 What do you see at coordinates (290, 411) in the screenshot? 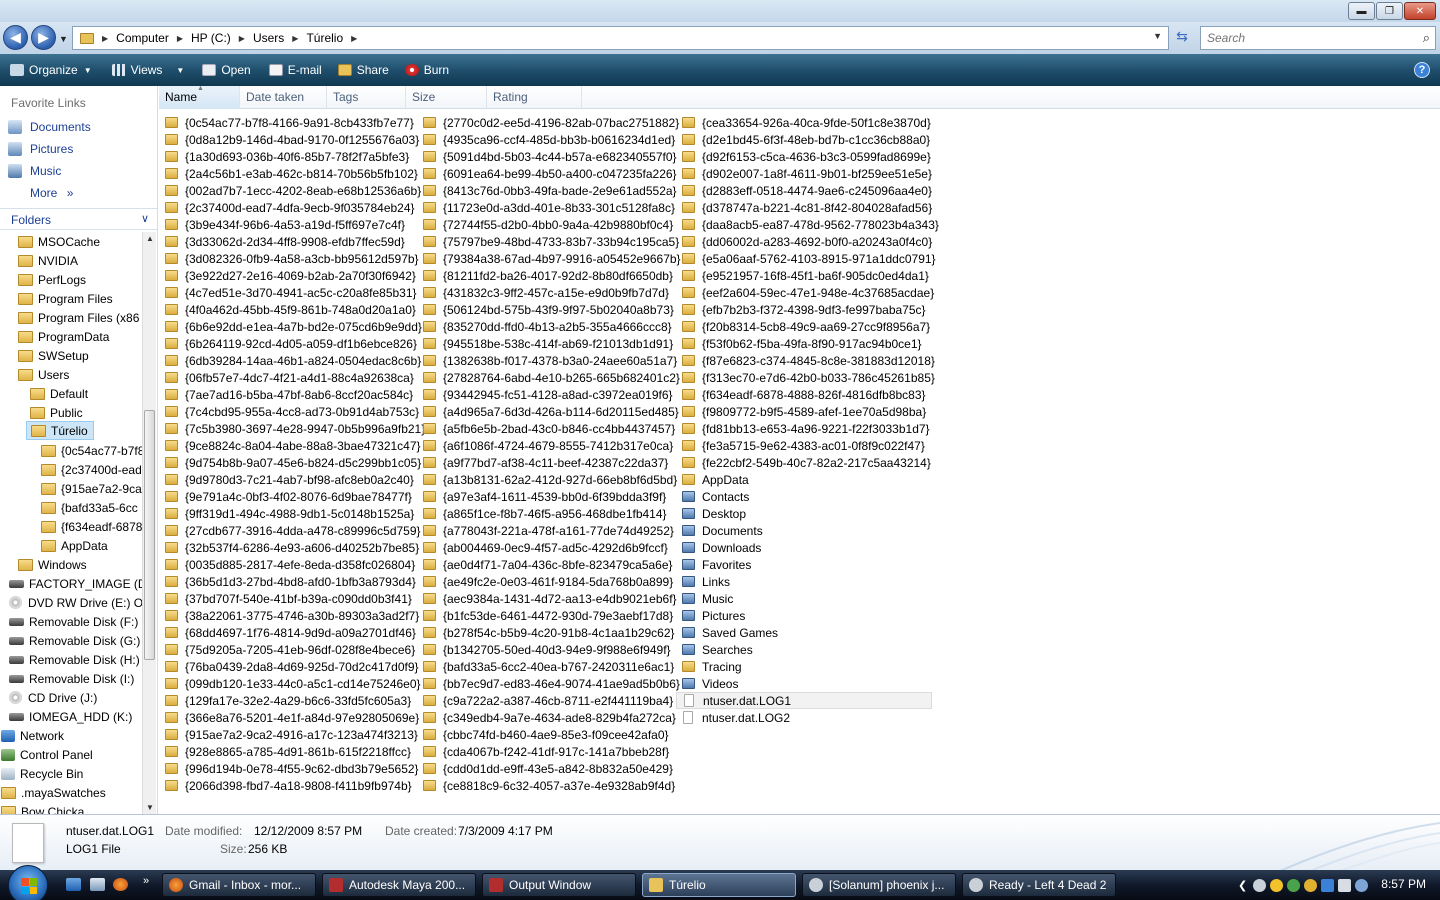
I see `file-list-item: {7c4cbd95-955a-4cc8-ad73-0b91d4ab753c}` at bounding box center [290, 411].